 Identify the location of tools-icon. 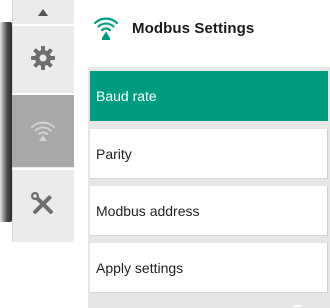
(42, 203).